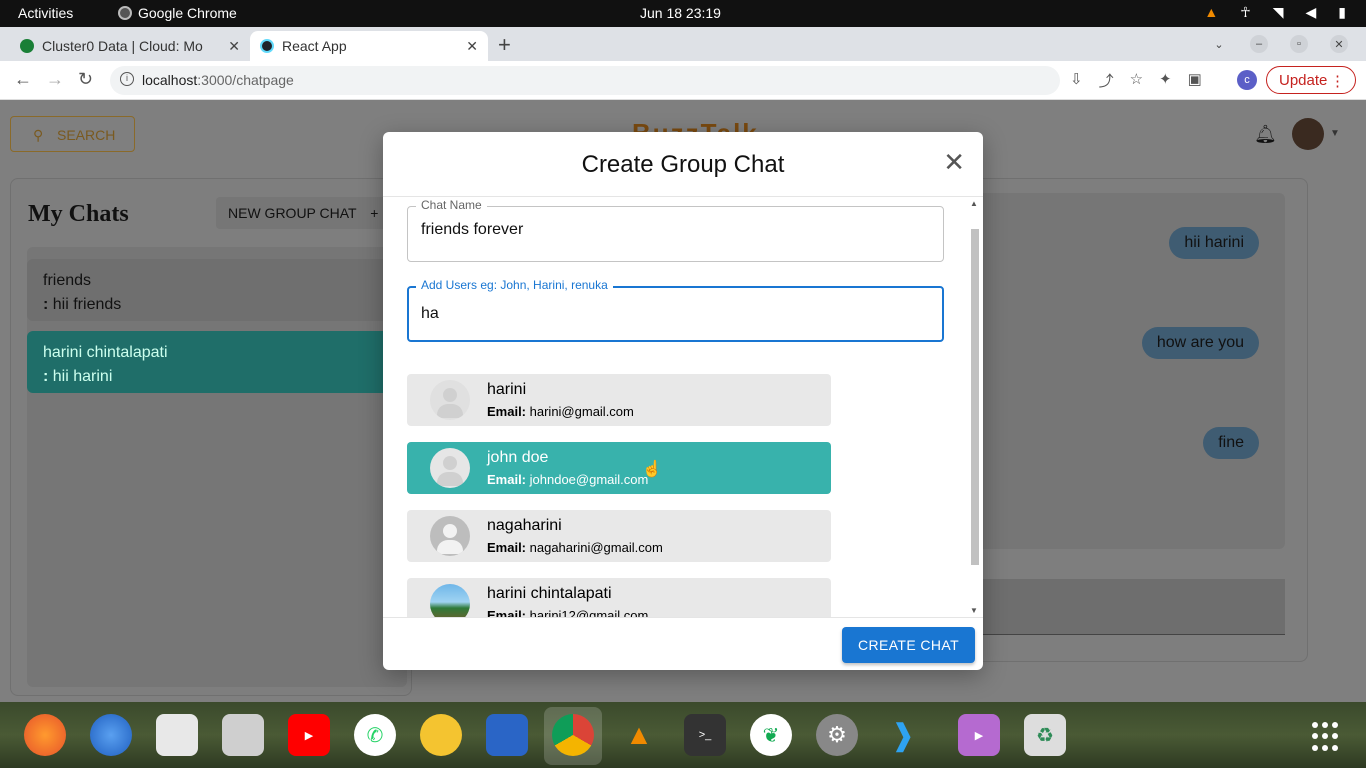  What do you see at coordinates (837, 735) in the screenshot?
I see `settings-gear-icon: ⚙` at bounding box center [837, 735].